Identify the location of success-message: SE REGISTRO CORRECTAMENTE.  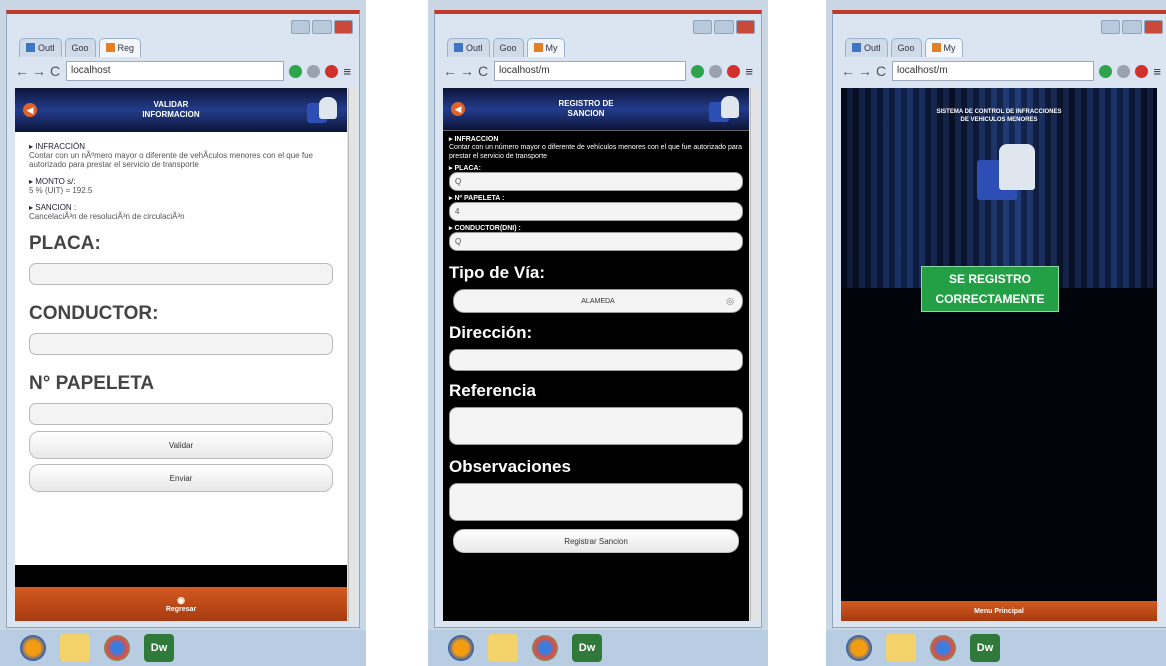
(990, 289).